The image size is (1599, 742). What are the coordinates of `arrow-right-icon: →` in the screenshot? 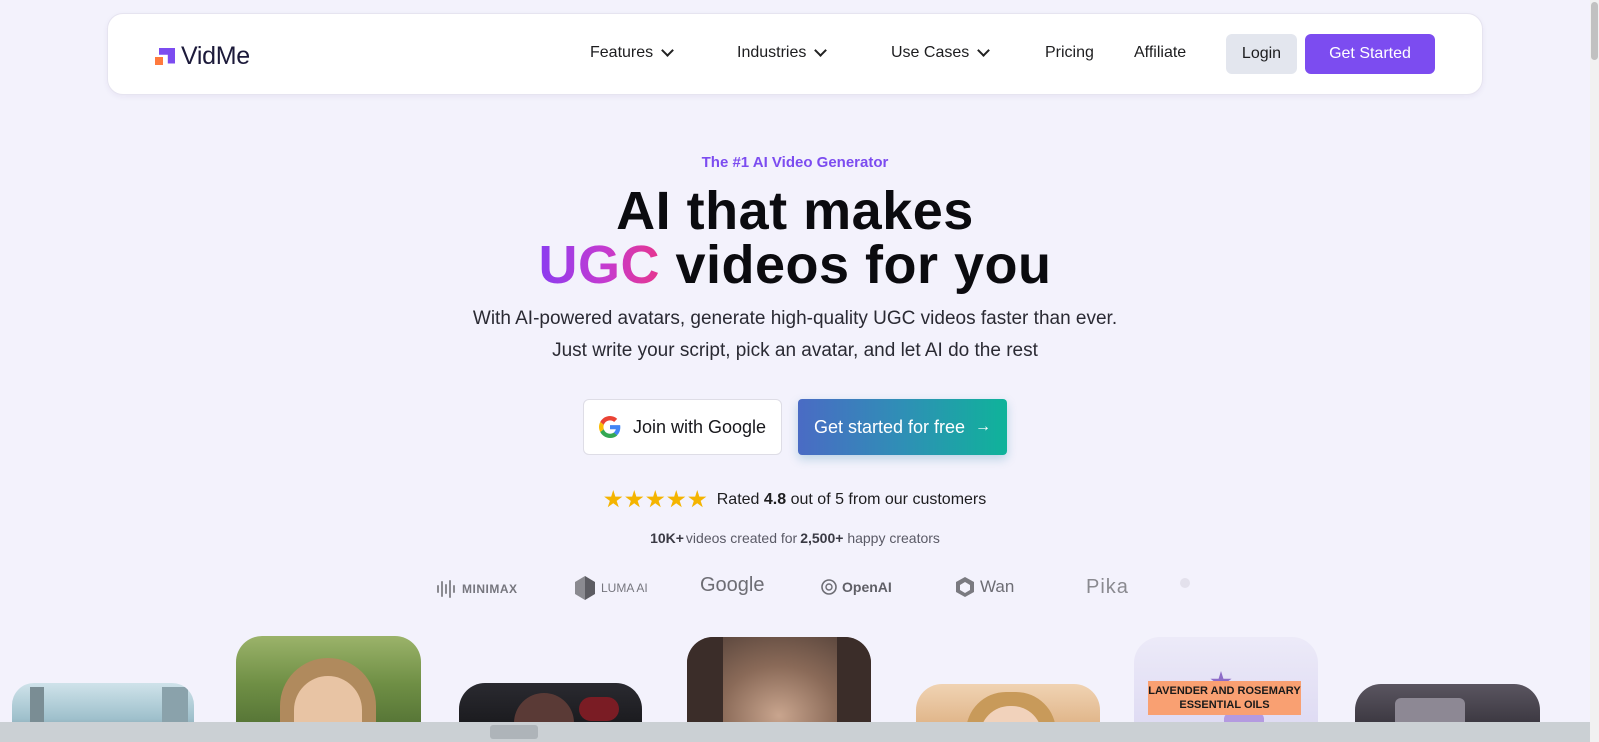 It's located at (983, 426).